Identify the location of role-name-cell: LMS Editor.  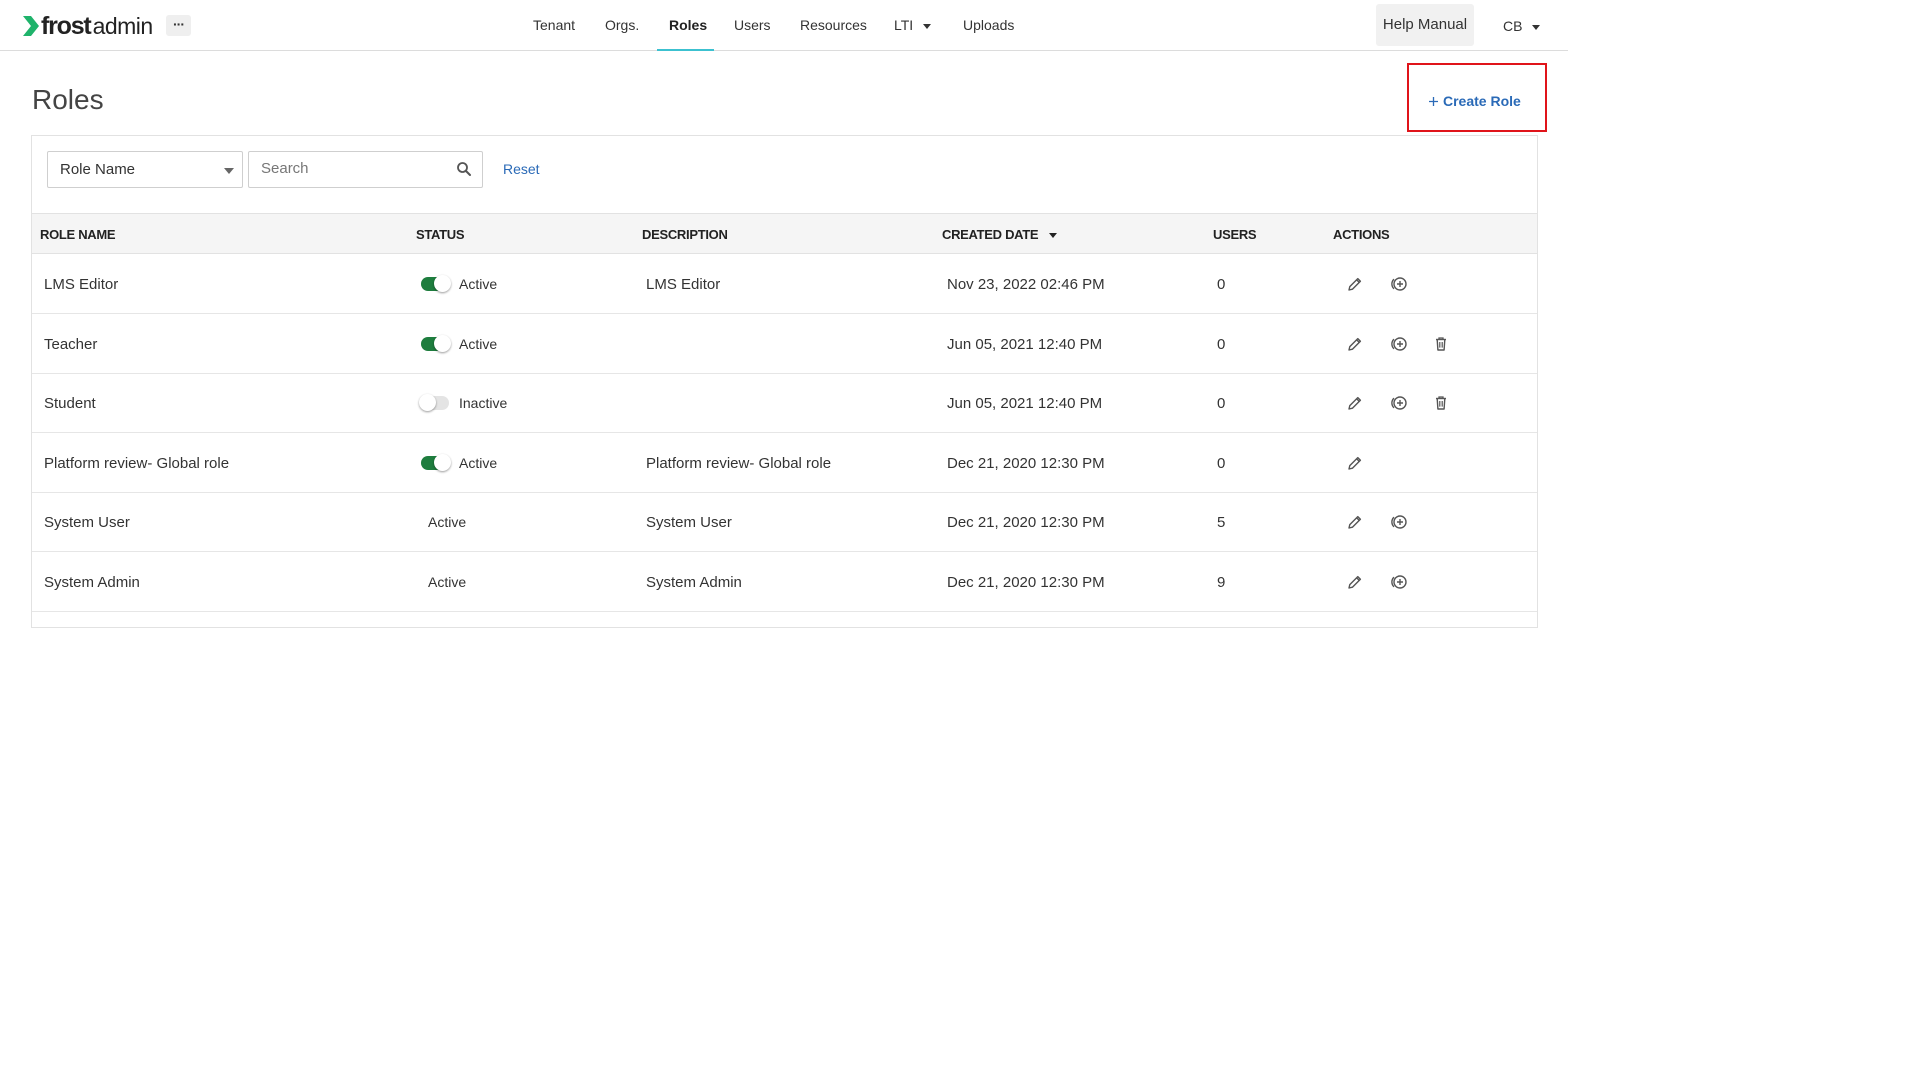
(81, 284).